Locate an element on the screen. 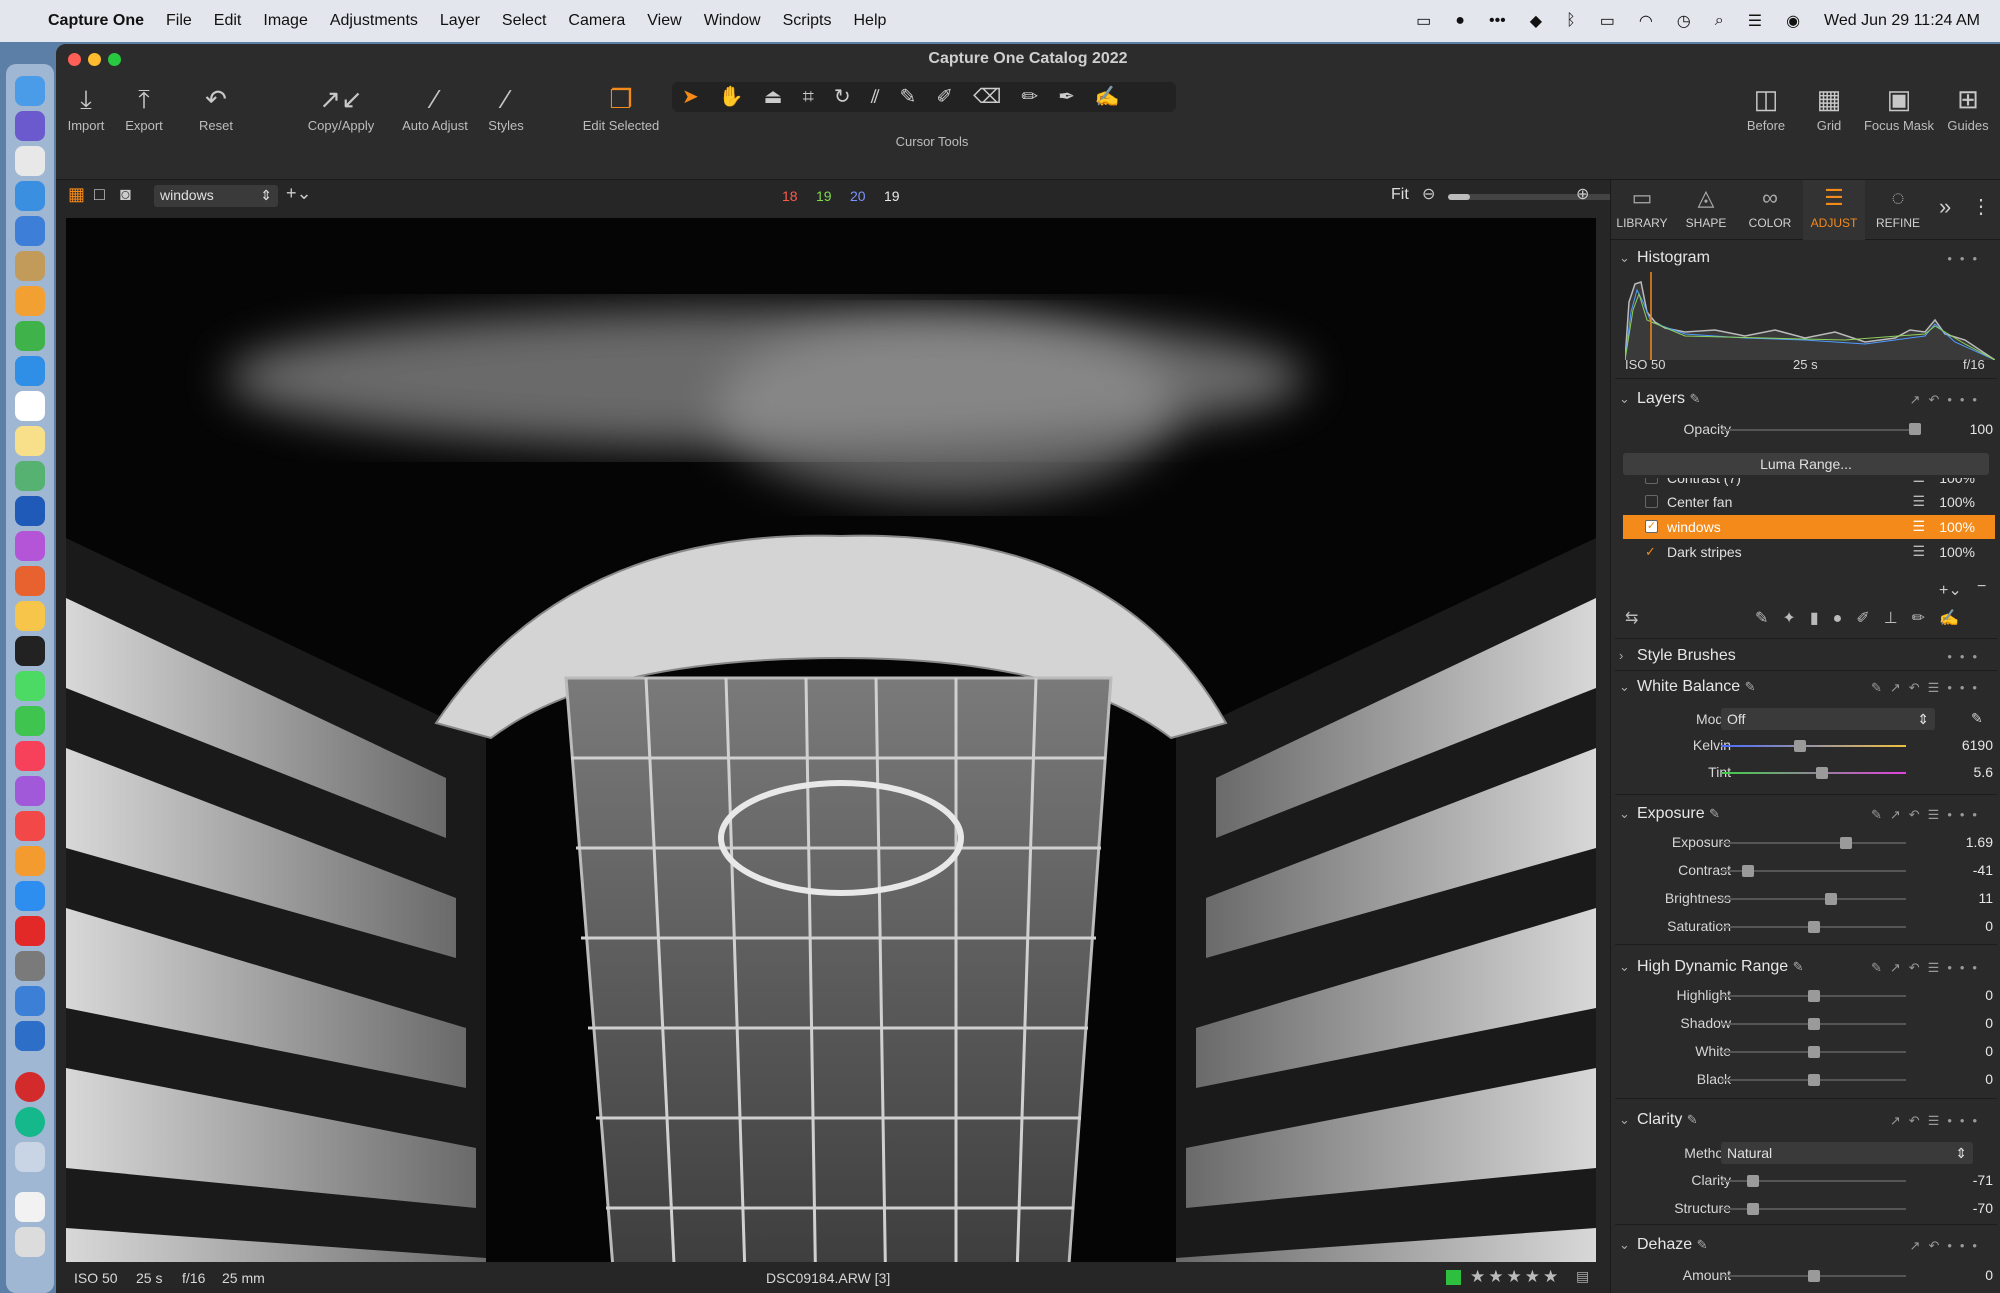 This screenshot has height=1293, width=2000. wb-mode-select: Off ⇕ is located at coordinates (1828, 719).